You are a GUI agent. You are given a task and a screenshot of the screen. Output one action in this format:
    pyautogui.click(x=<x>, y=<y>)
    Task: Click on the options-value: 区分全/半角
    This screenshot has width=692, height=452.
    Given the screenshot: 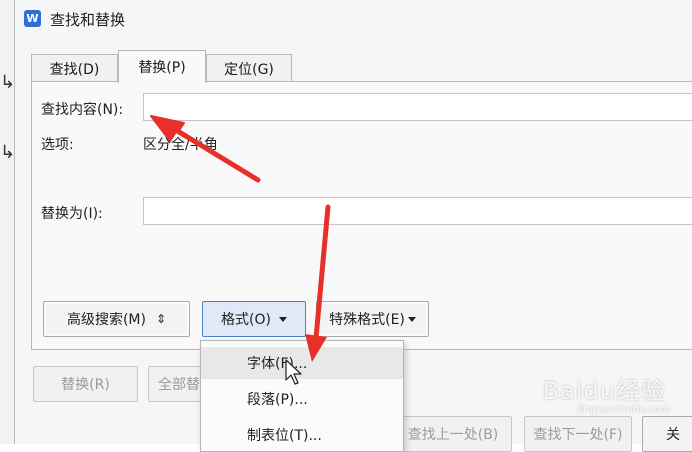 What is the action you would take?
    pyautogui.click(x=180, y=145)
    